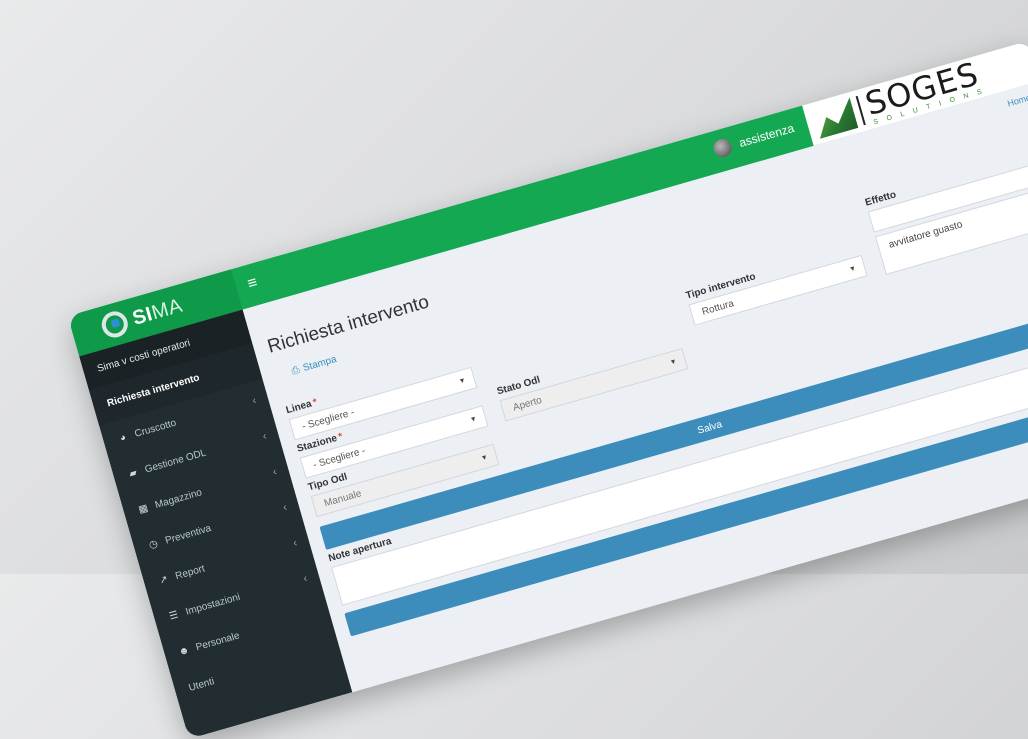 The image size is (1028, 739). Describe the element at coordinates (133, 474) in the screenshot. I see `folder-icon: ▰` at that location.